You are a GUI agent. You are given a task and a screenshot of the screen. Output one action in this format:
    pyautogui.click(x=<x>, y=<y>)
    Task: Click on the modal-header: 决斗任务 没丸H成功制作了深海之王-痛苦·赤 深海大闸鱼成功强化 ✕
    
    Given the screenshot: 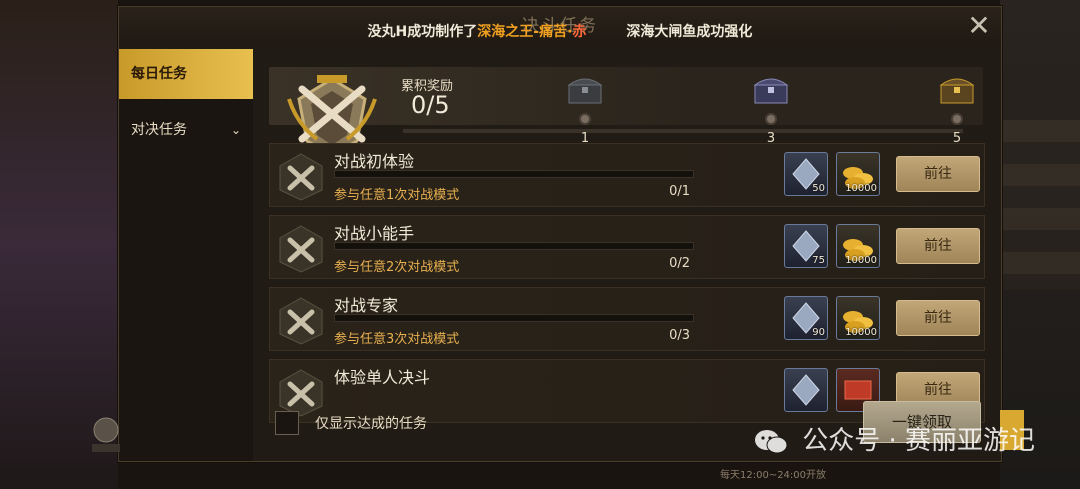 What is the action you would take?
    pyautogui.click(x=560, y=27)
    